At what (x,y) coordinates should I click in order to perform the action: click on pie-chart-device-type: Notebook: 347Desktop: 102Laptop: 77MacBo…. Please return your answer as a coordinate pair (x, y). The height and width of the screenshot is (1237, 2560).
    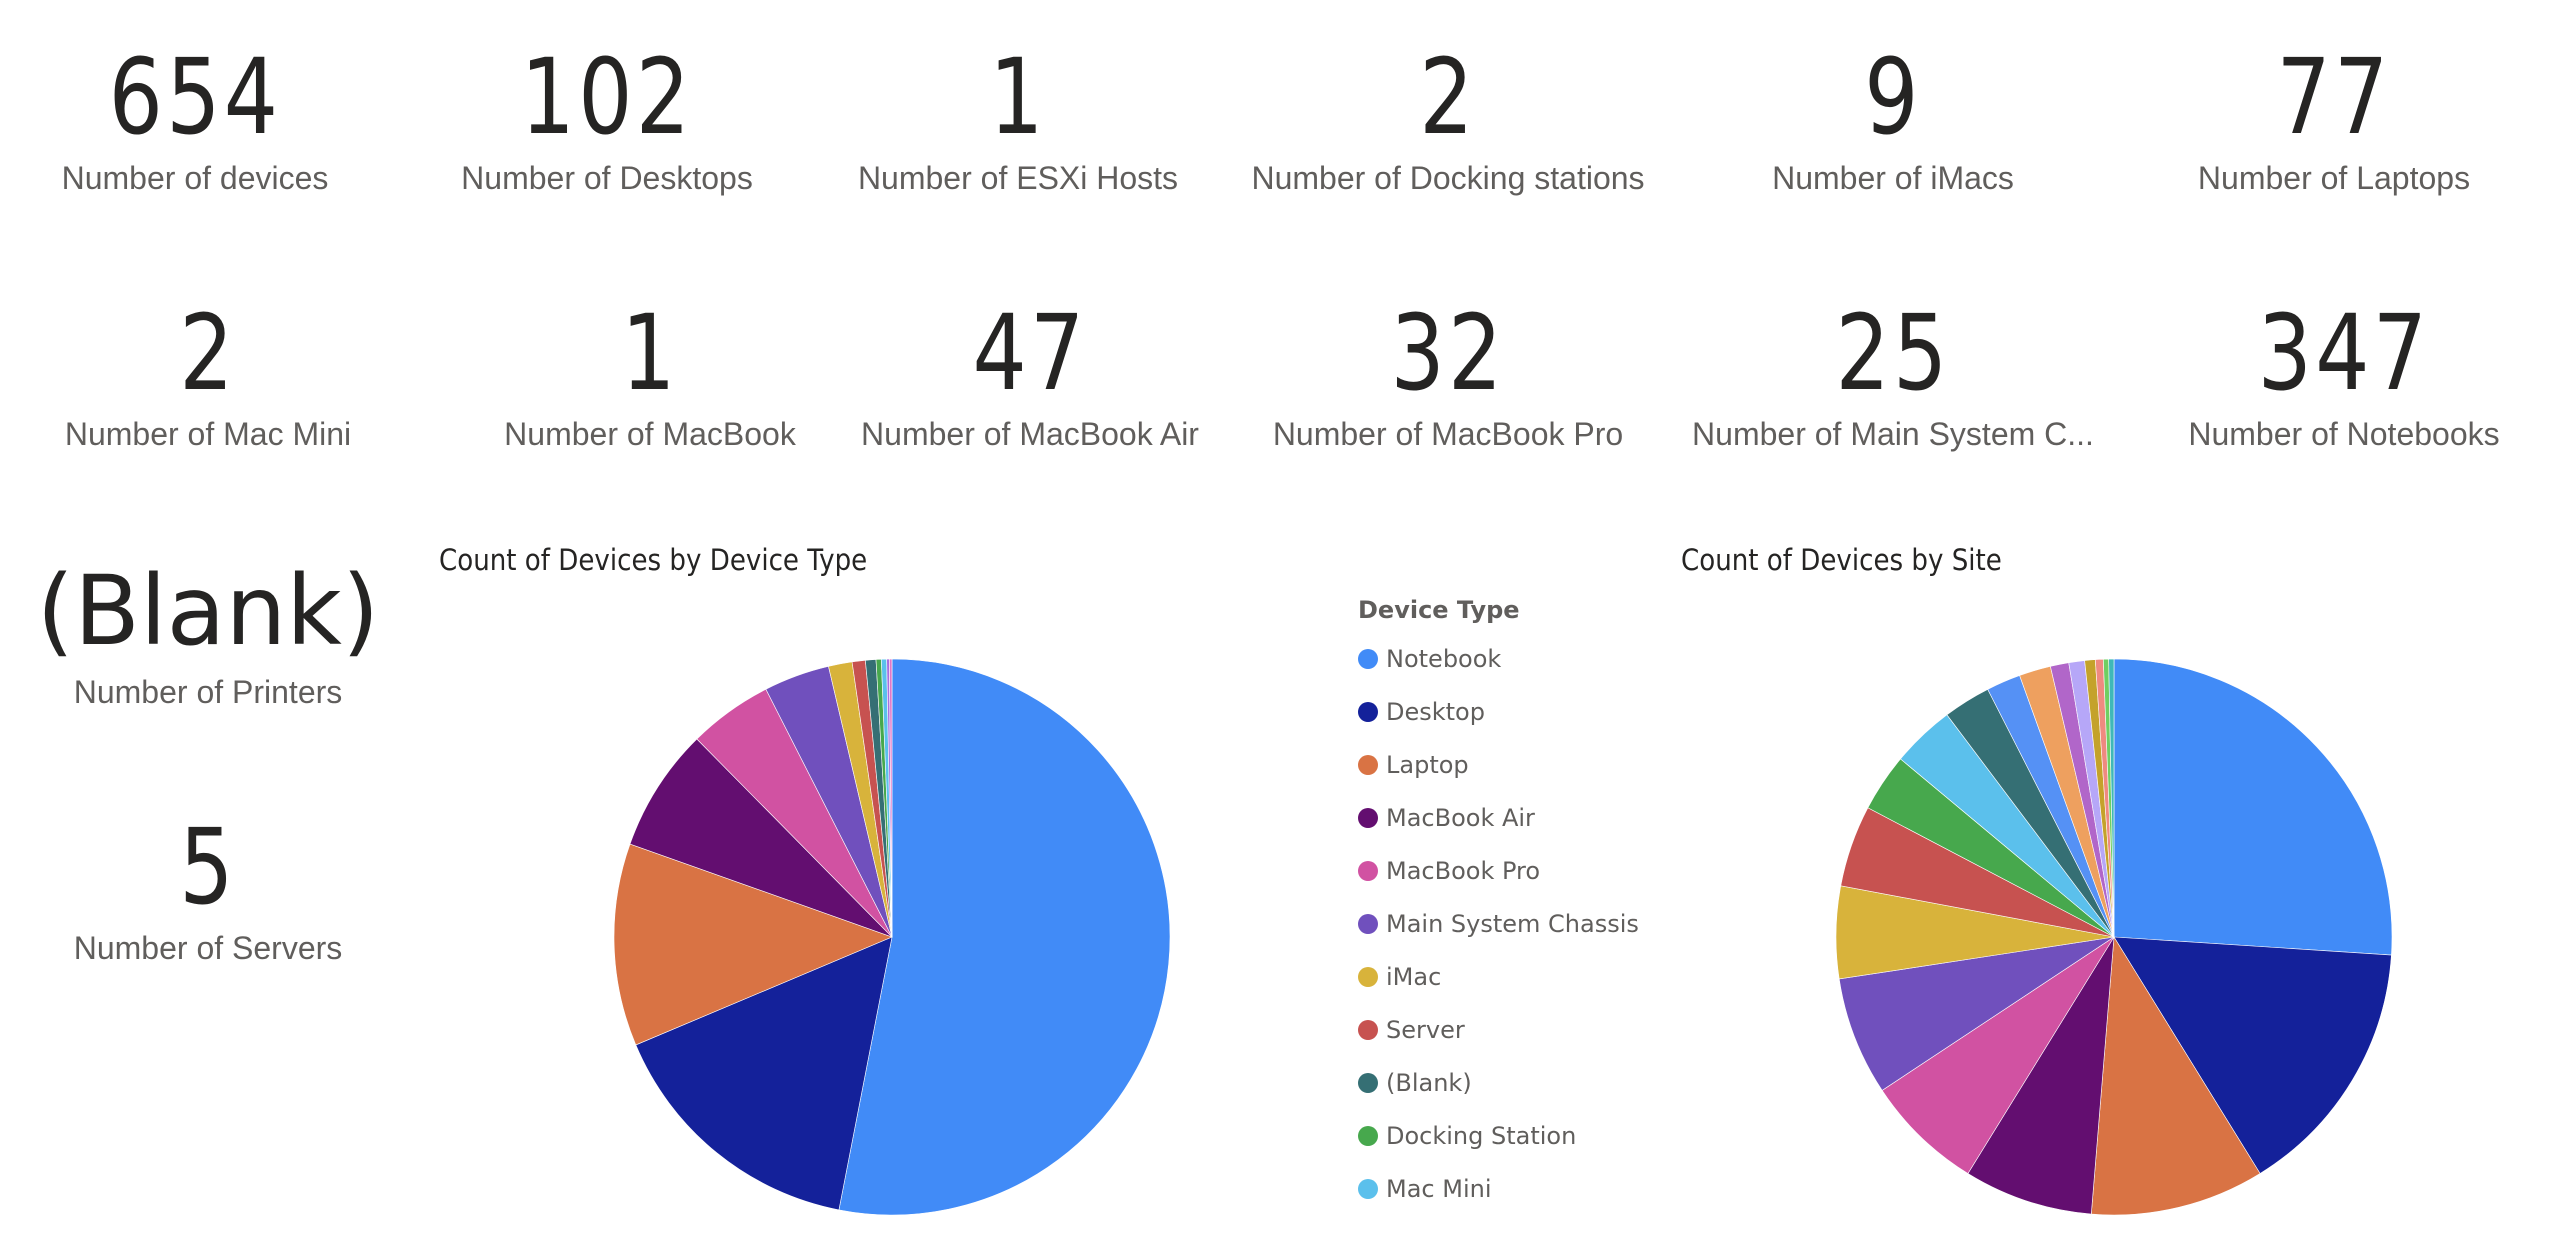
    Looking at the image, I should click on (892, 937).